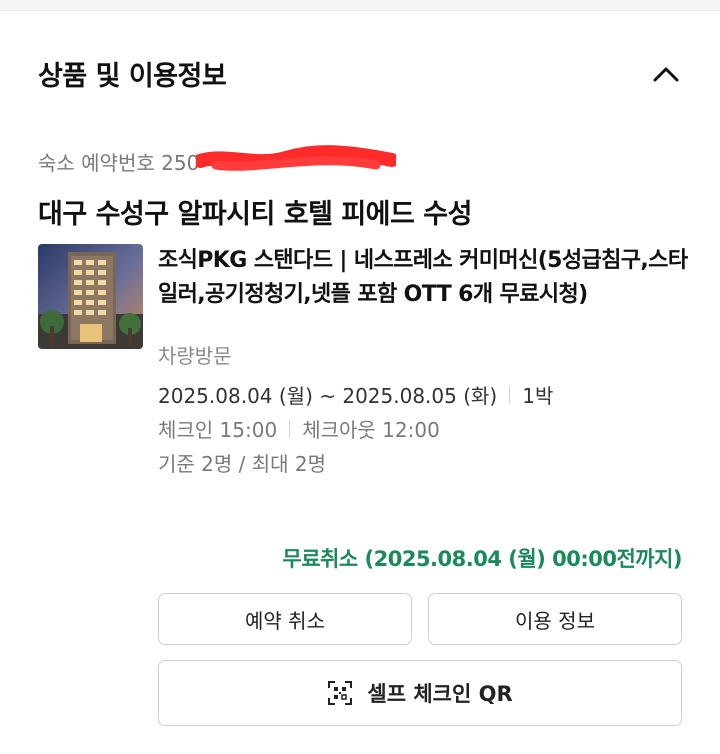 This screenshot has width=720, height=754. I want to click on chevron-up-icon, so click(666, 74).